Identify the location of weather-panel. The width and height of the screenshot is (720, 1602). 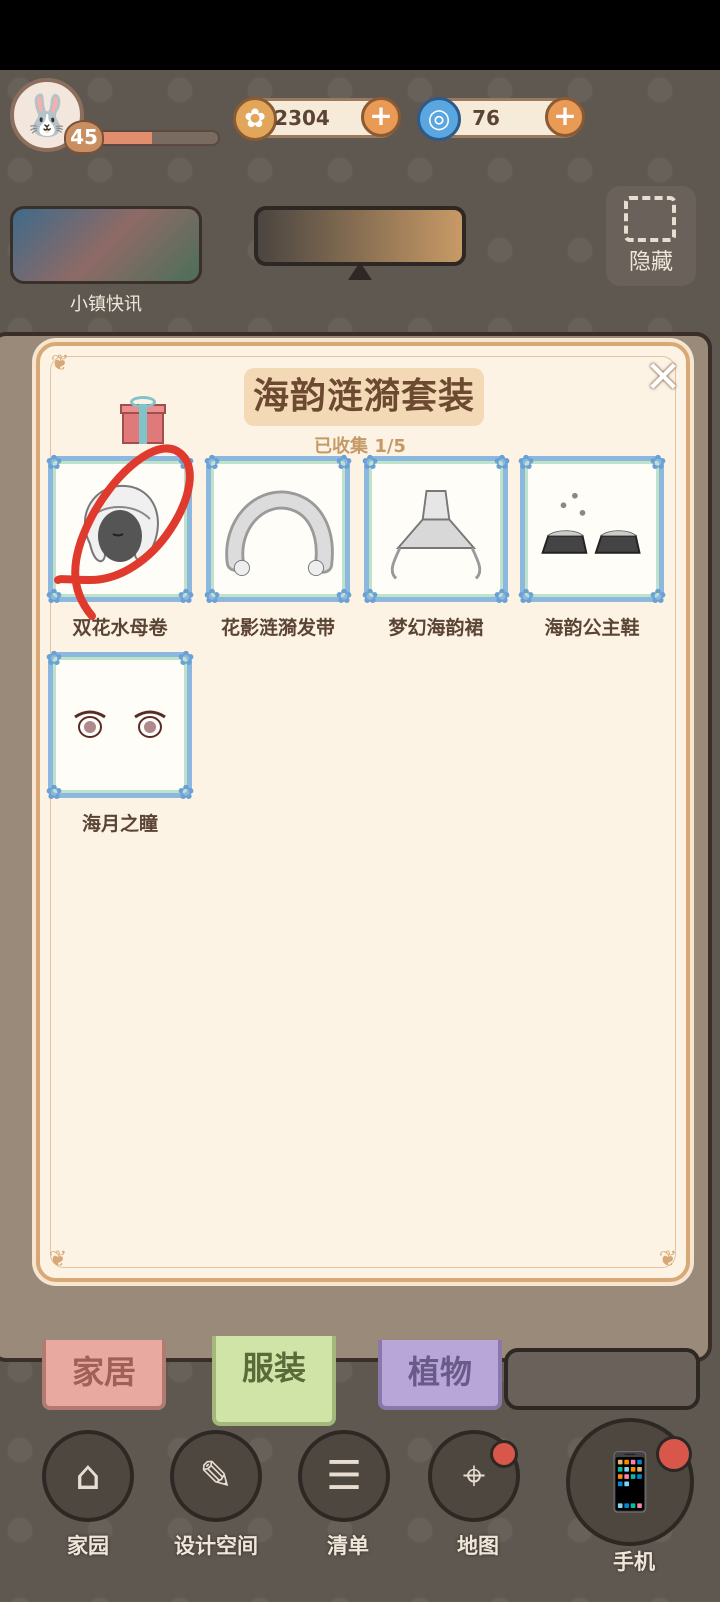
(360, 236).